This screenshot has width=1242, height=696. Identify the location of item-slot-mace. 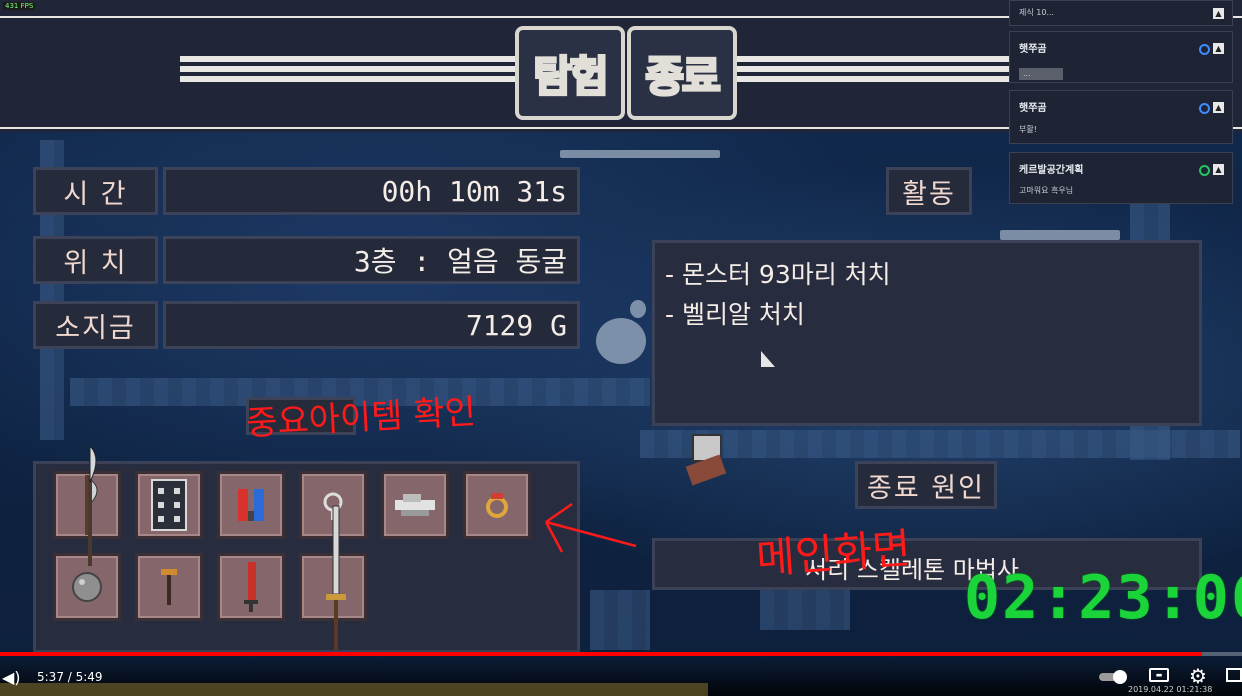
(169, 587).